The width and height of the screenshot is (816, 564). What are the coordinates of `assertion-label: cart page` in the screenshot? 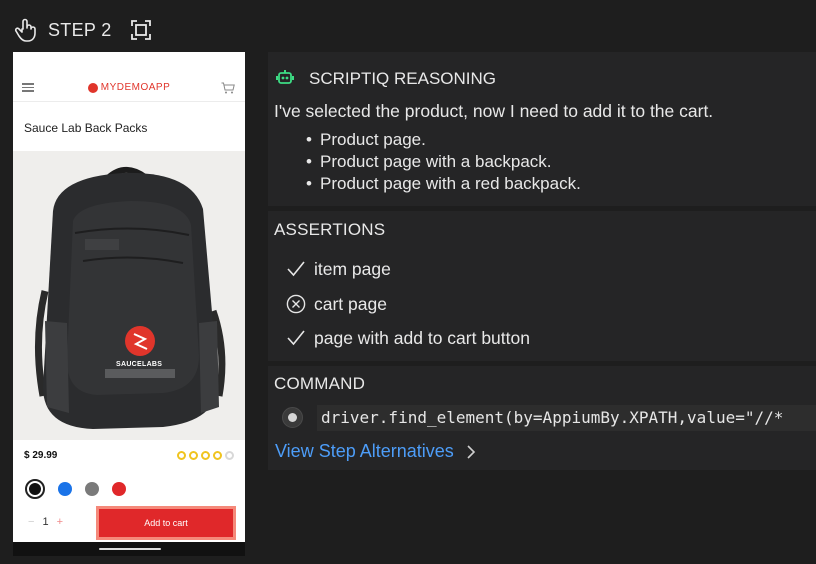 It's located at (350, 303).